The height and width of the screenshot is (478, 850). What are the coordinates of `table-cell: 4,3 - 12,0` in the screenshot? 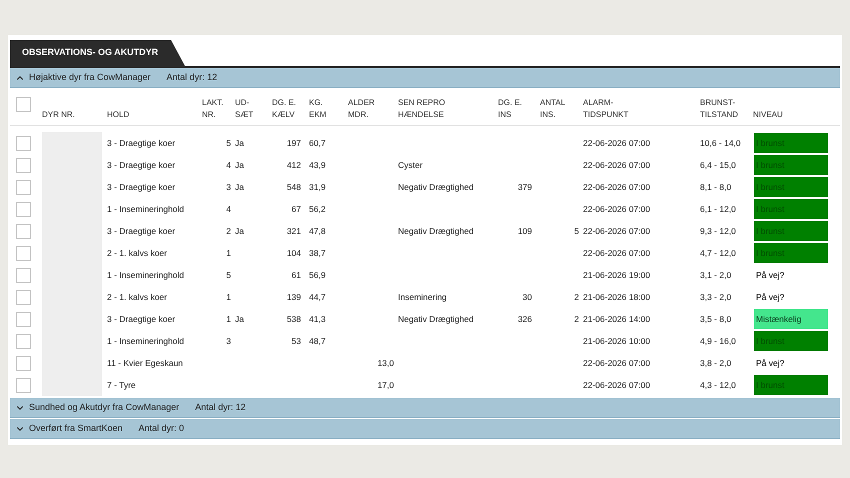 It's located at (718, 385).